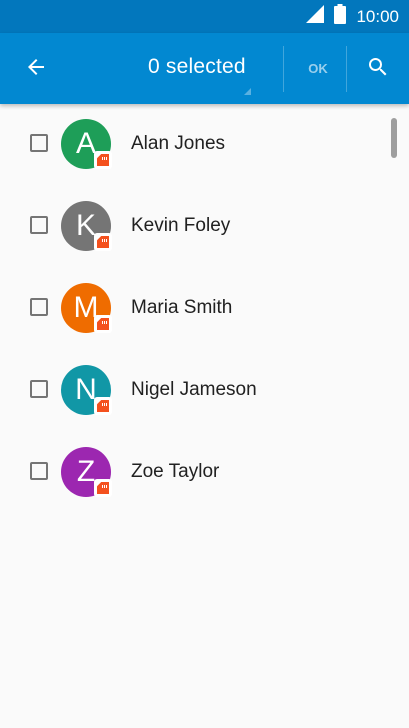 The width and height of the screenshot is (409, 728). Describe the element at coordinates (315, 16) in the screenshot. I see `signal-icon` at that location.